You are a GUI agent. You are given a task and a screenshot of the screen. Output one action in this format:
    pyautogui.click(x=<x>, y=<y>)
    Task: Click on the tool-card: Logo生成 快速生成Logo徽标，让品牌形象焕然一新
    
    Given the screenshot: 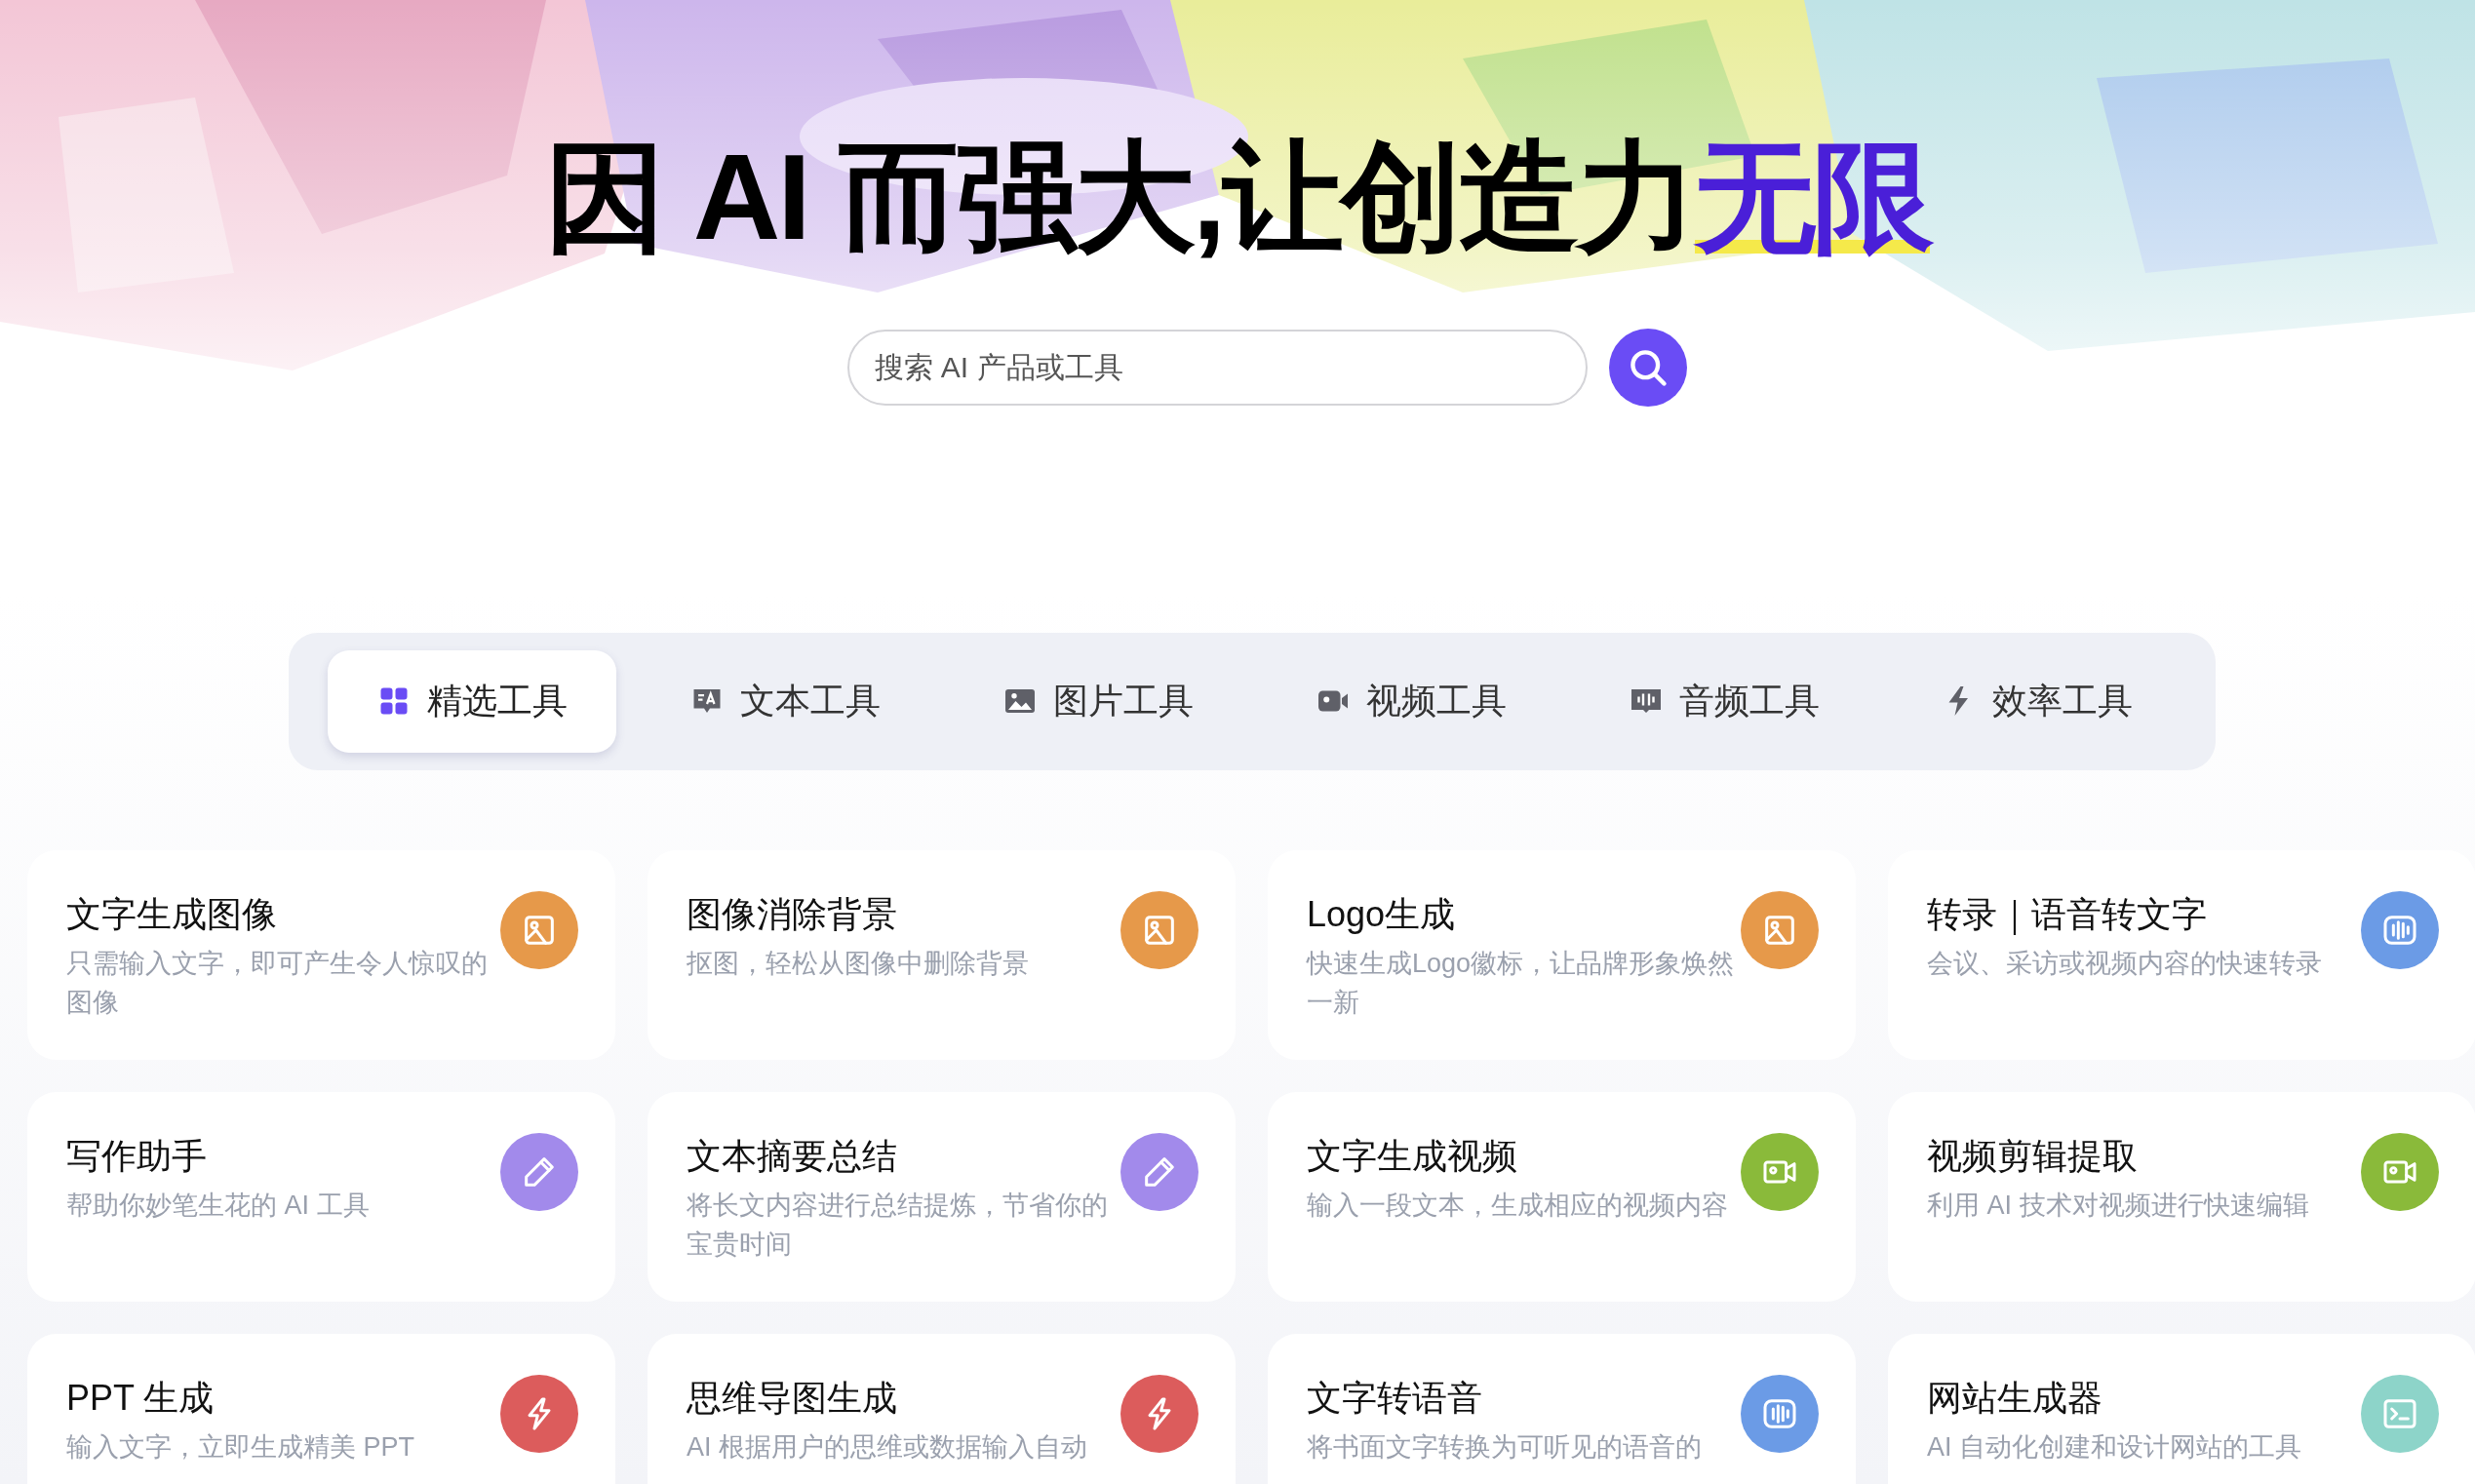 What is the action you would take?
    pyautogui.click(x=1562, y=954)
    